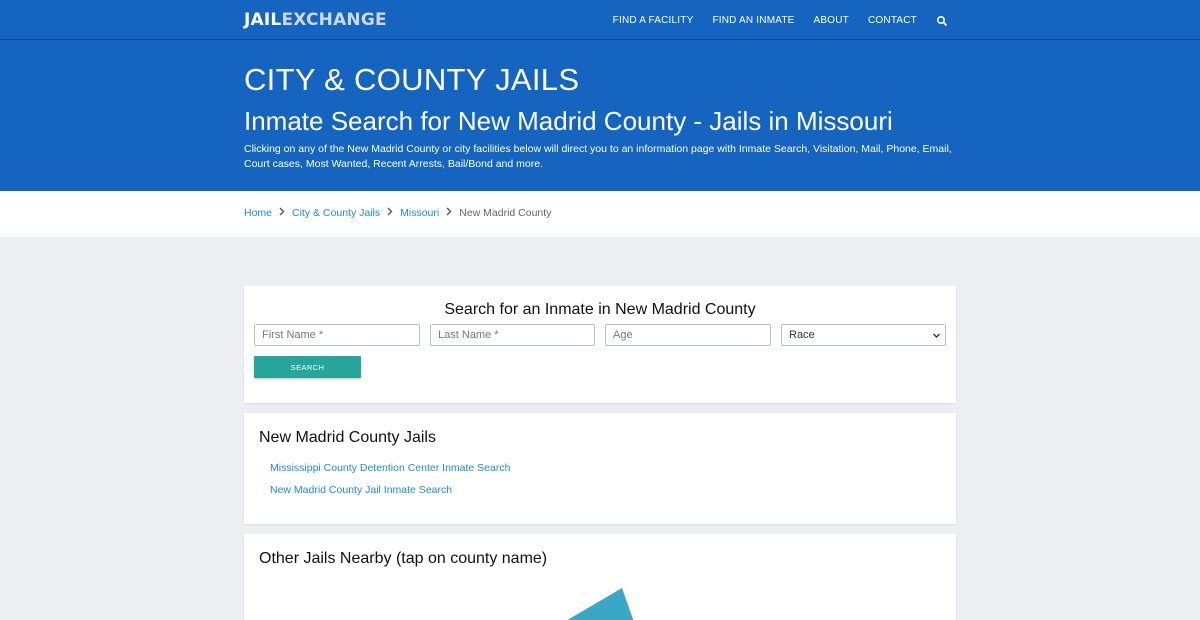  Describe the element at coordinates (936, 335) in the screenshot. I see `chevron-down-icon` at that location.